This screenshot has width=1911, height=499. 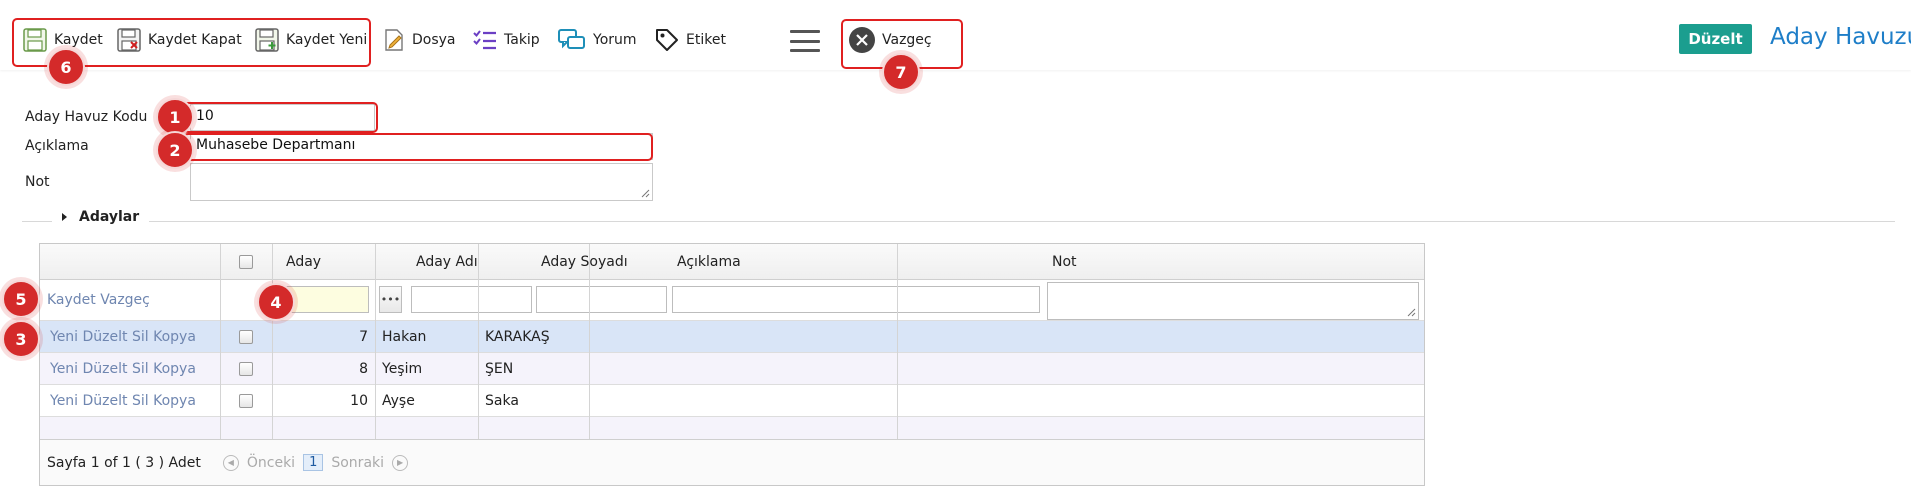 What do you see at coordinates (394, 40) in the screenshot?
I see `file-icon` at bounding box center [394, 40].